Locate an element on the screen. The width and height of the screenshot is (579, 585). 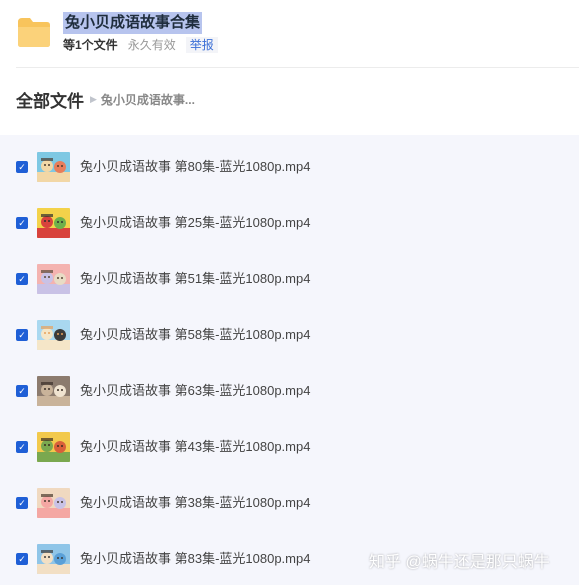
file-row: ✓ 兔小贝成语故事 第80集-蓝光1080p.mp4 is located at coordinates (289, 163).